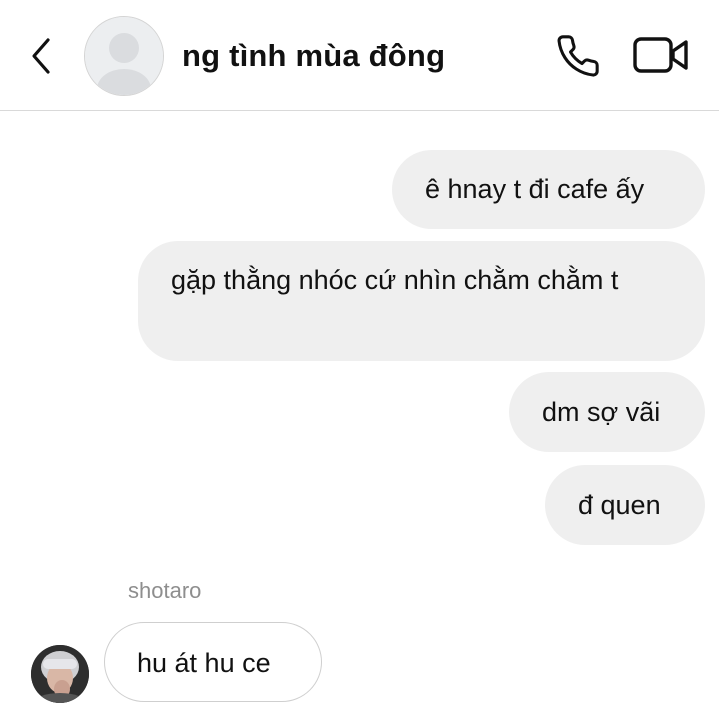 Image resolution: width=719 pixels, height=710 pixels. I want to click on chevron-left-icon, so click(41, 56).